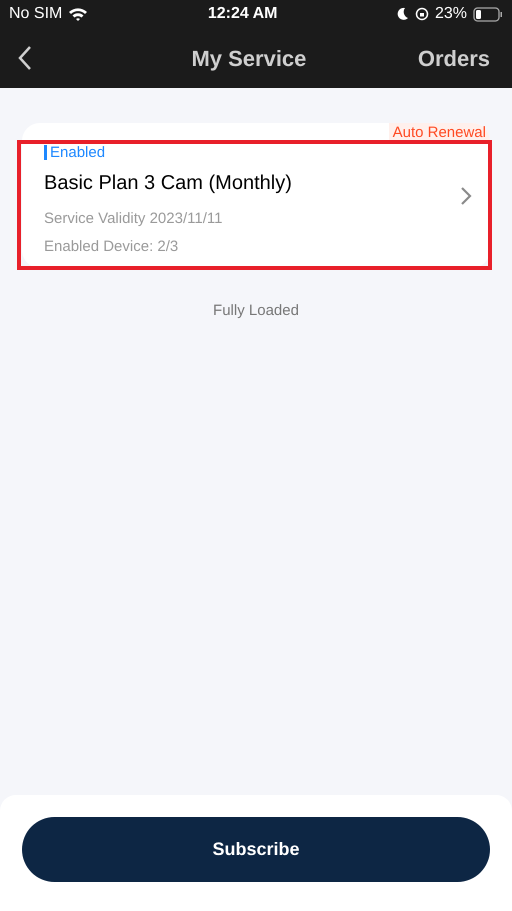 This screenshot has height=911, width=512. Describe the element at coordinates (168, 183) in the screenshot. I see `plan-name: Basic Plan 3 Cam (Monthly)` at that location.